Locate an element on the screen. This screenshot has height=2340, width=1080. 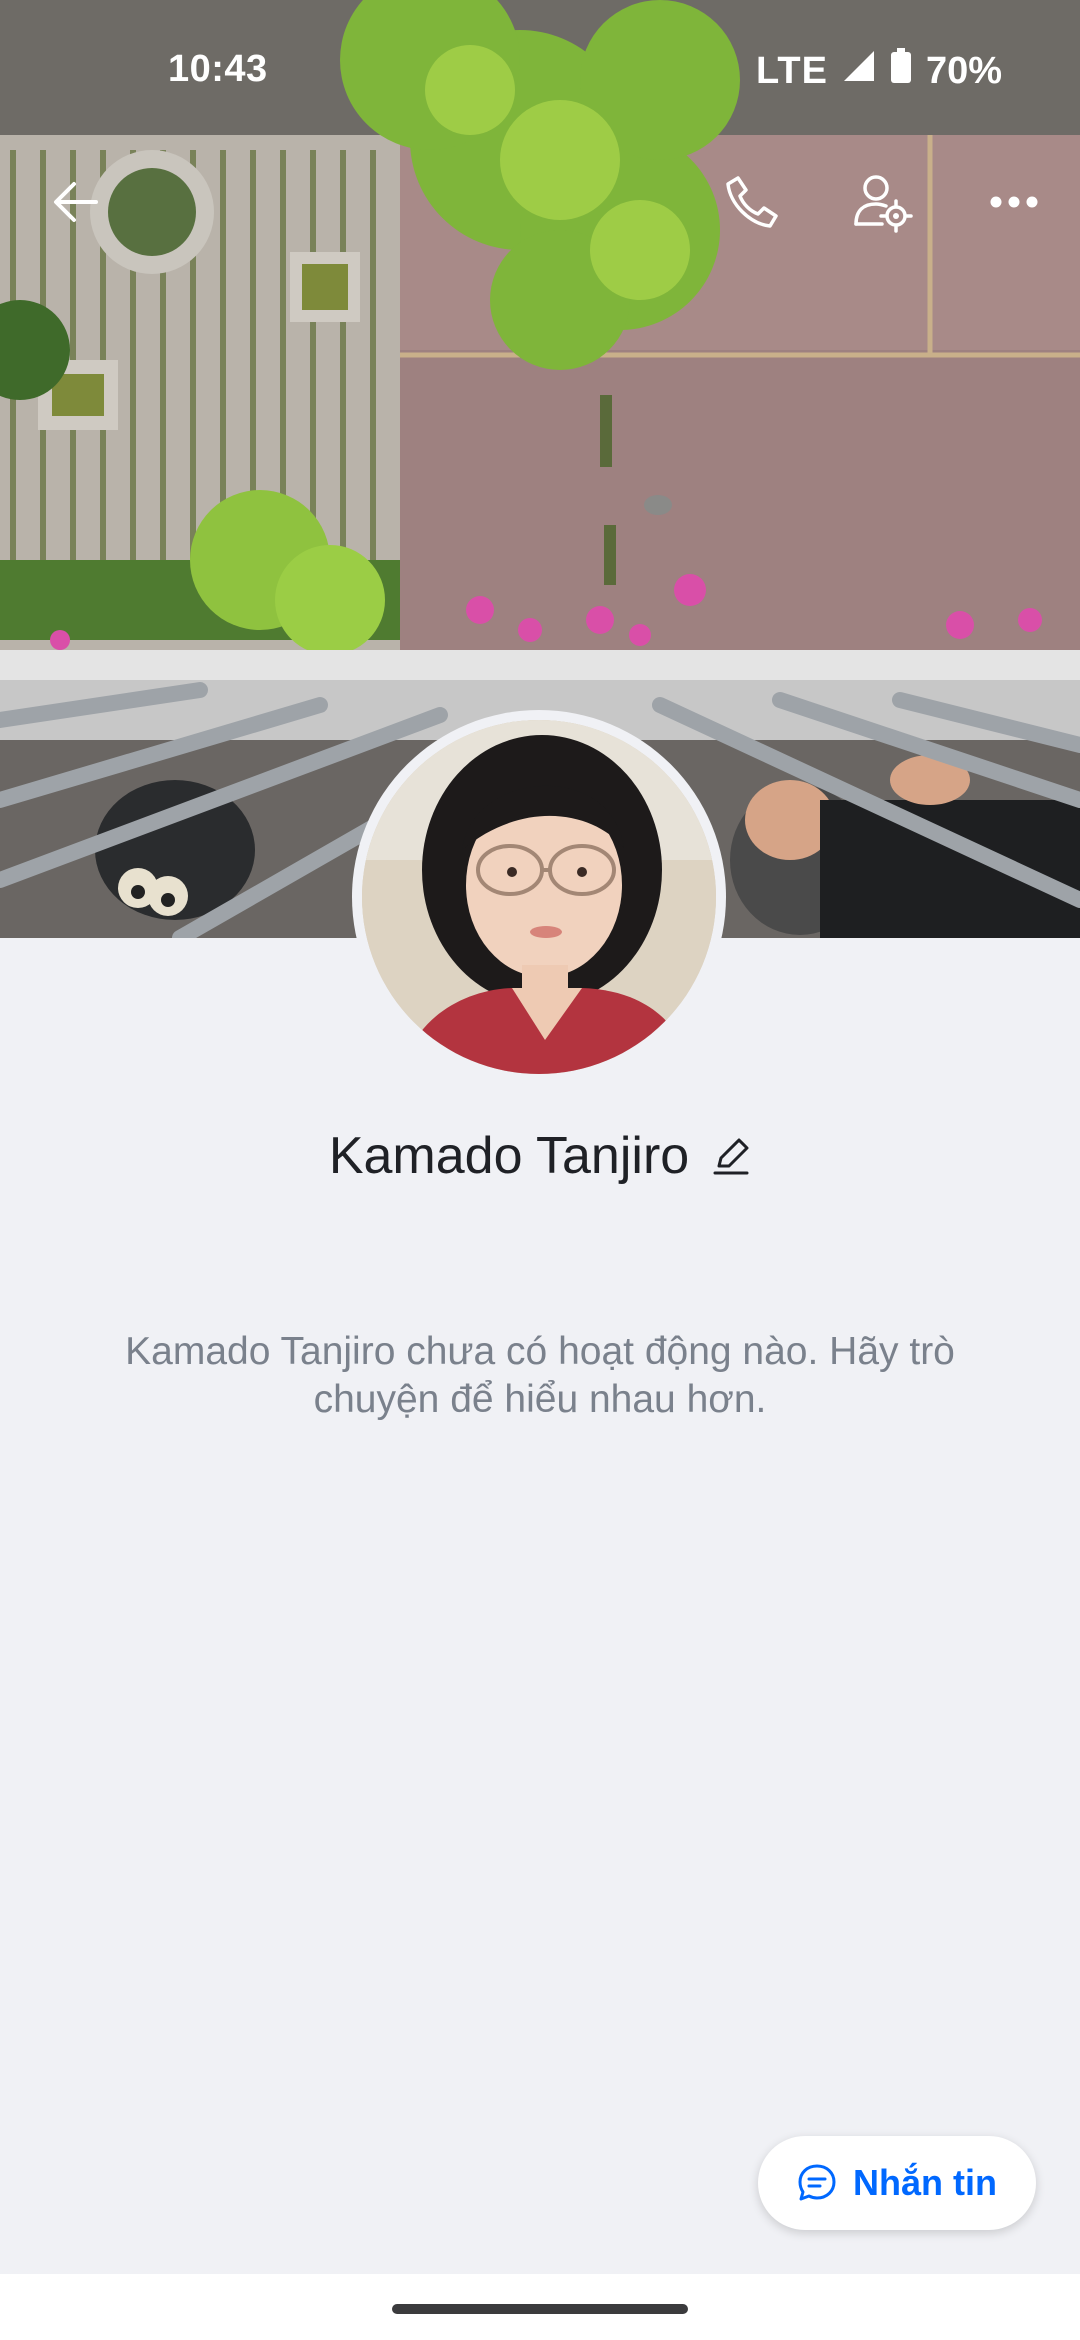
pencil-icon is located at coordinates (731, 1156).